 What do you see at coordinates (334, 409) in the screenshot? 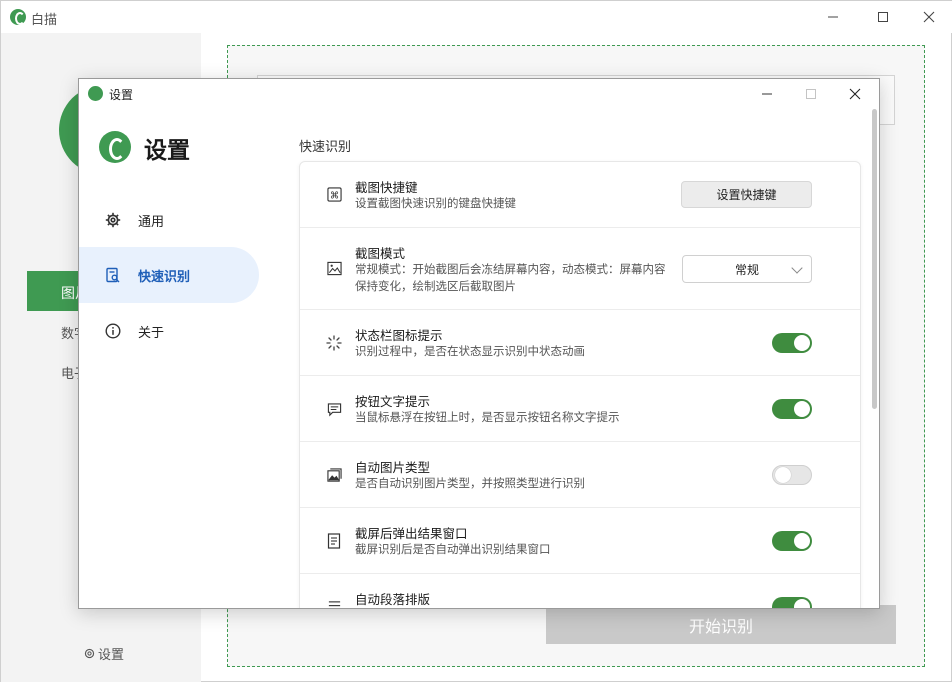
I see `message-icon` at bounding box center [334, 409].